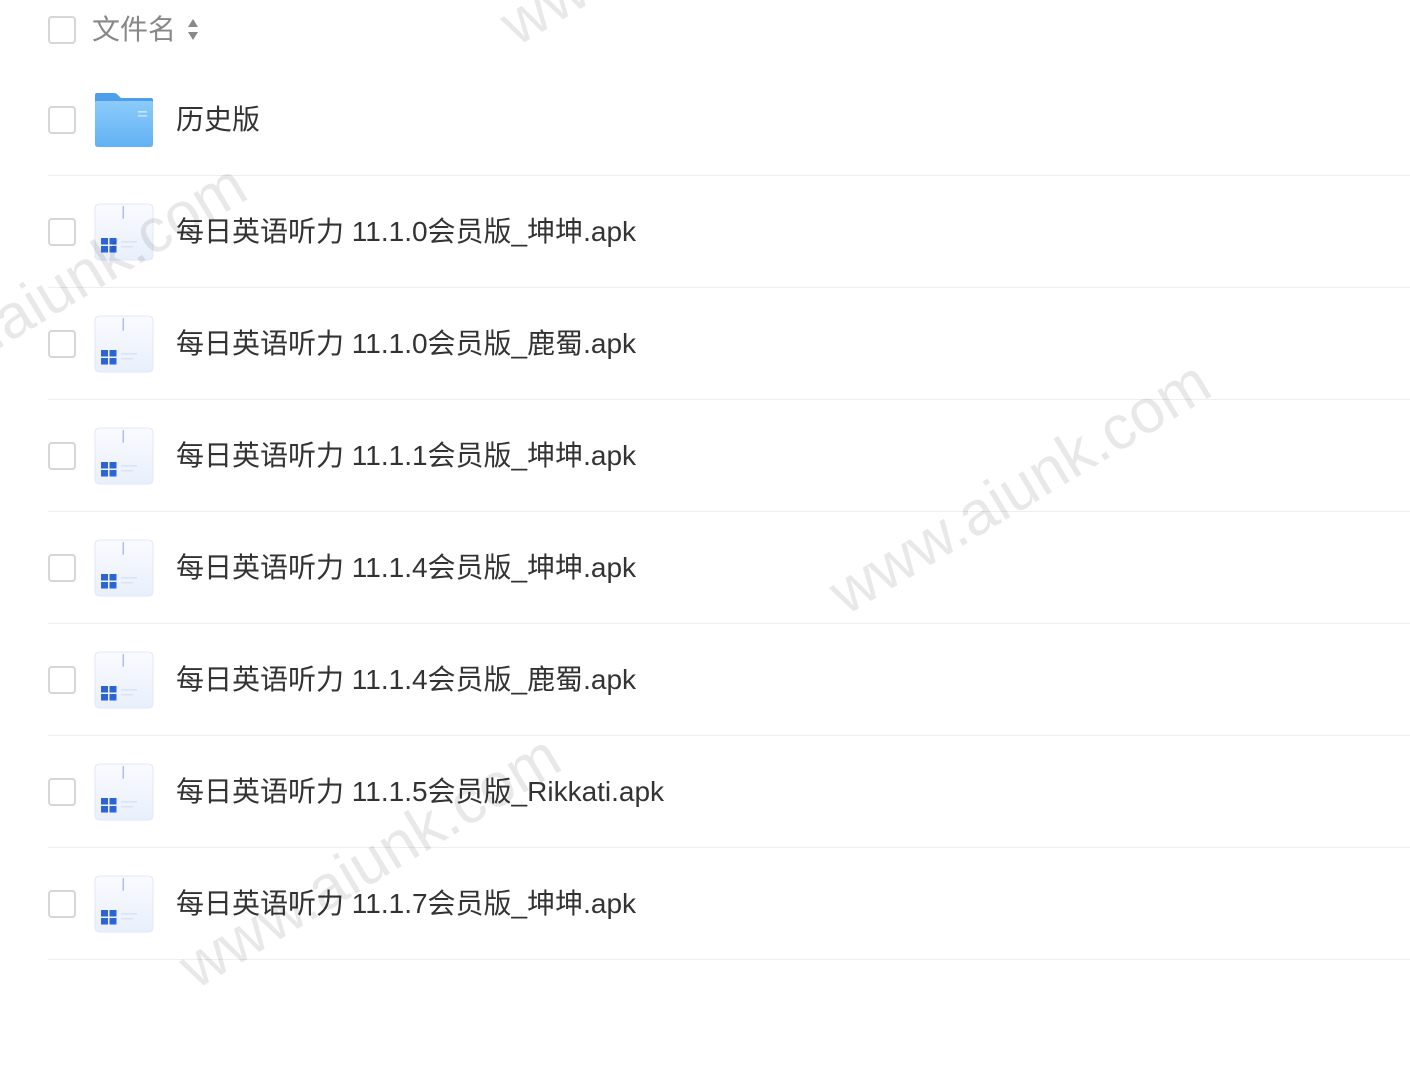 The width and height of the screenshot is (1410, 1074). What do you see at coordinates (406, 903) in the screenshot?
I see `file-name: 每日英语听力 11.1.7会员版_坤坤.apk` at bounding box center [406, 903].